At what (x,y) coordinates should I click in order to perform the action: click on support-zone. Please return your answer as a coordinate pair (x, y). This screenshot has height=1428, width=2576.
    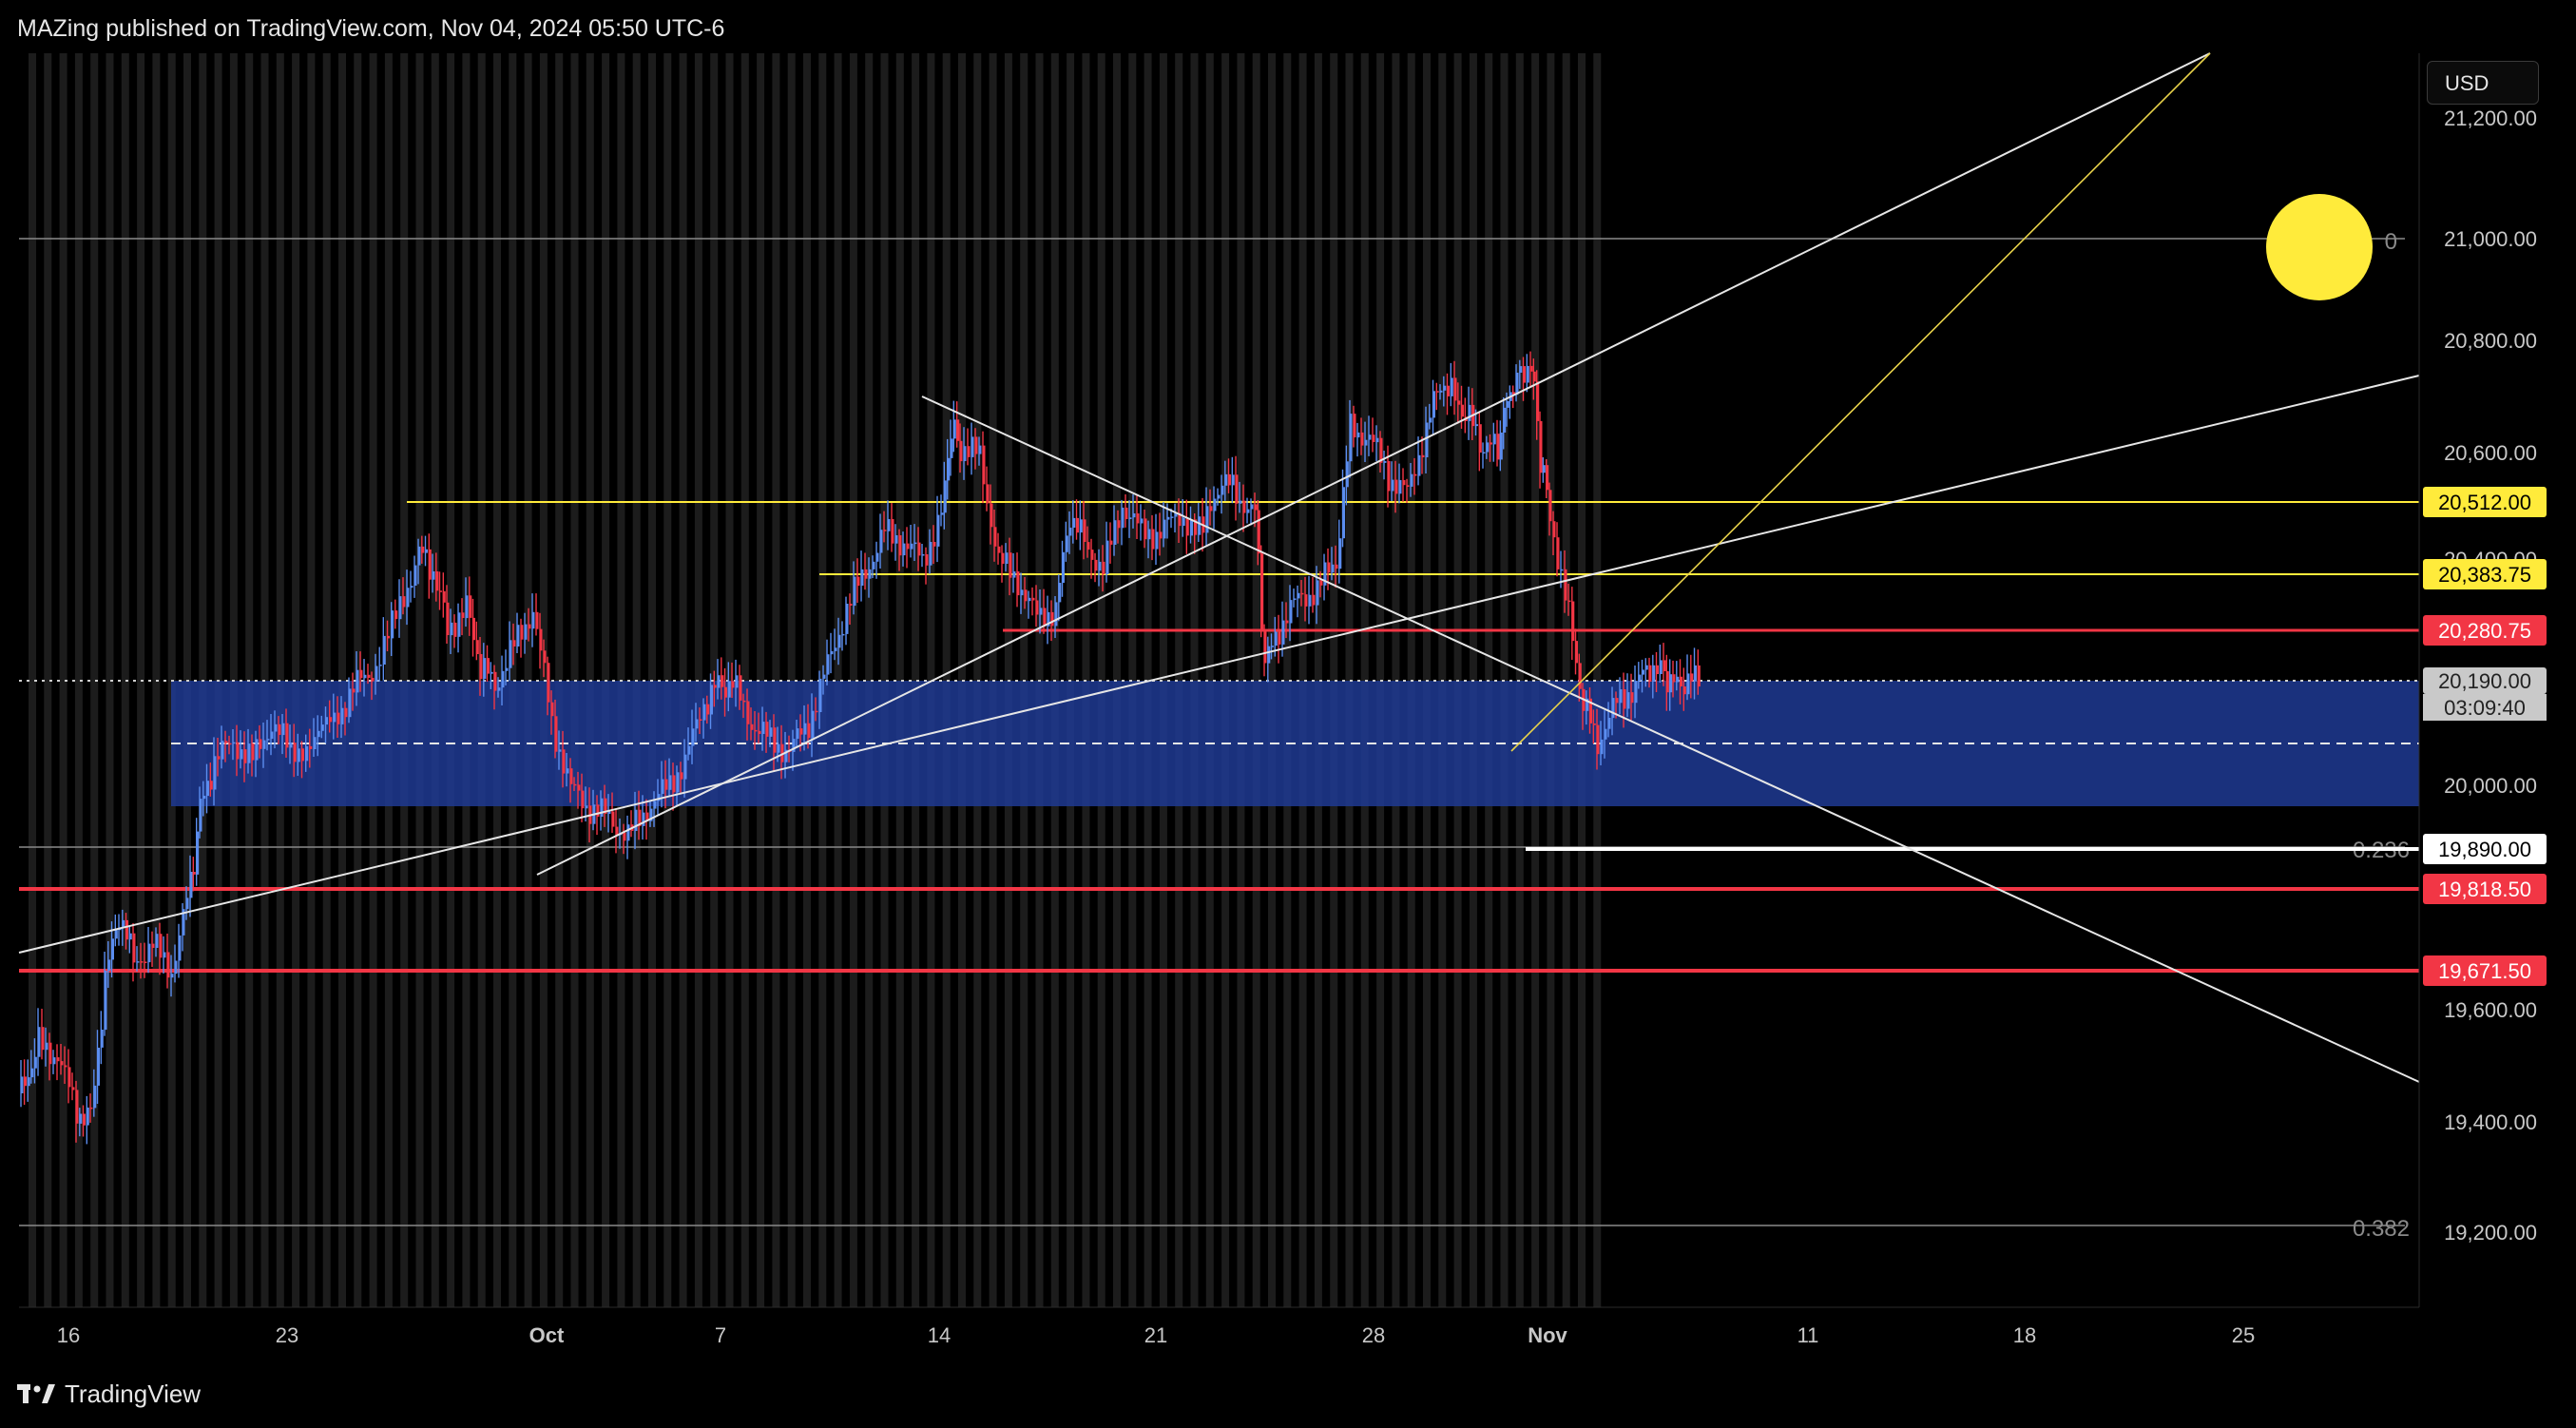
    Looking at the image, I should click on (1219, 743).